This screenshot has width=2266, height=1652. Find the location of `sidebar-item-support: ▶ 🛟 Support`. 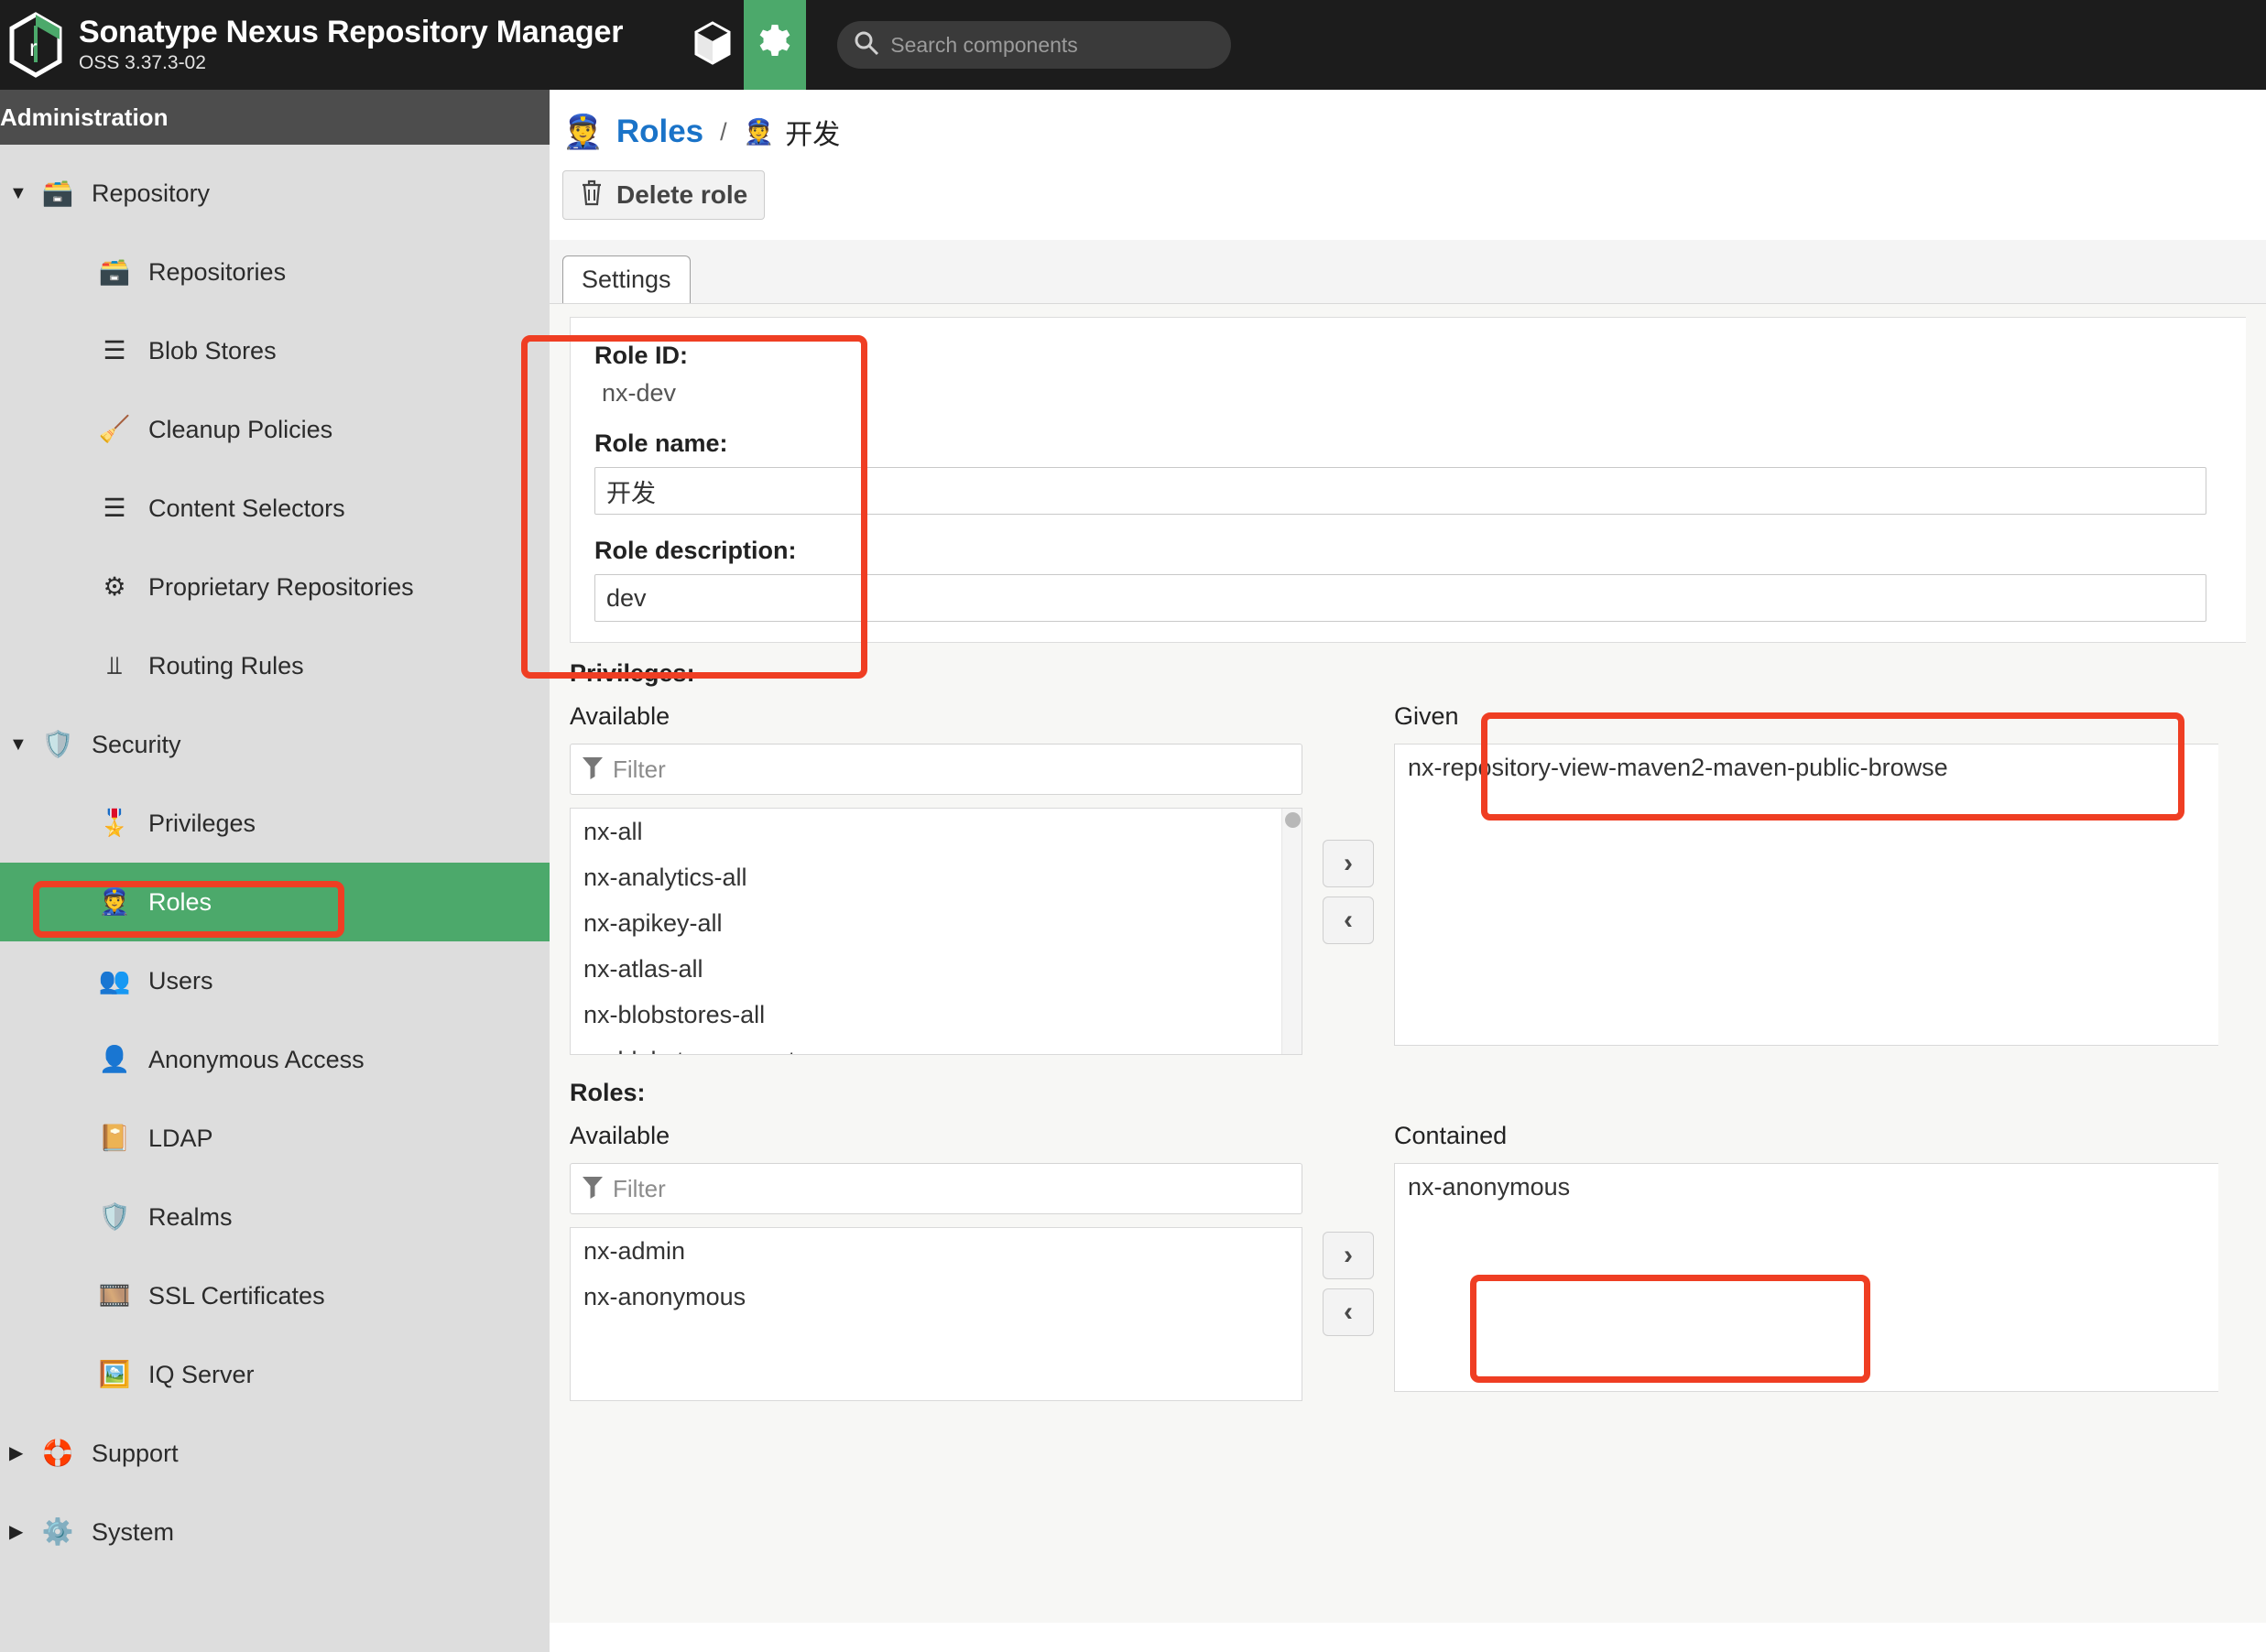

sidebar-item-support: ▶ 🛟 Support is located at coordinates (275, 1454).